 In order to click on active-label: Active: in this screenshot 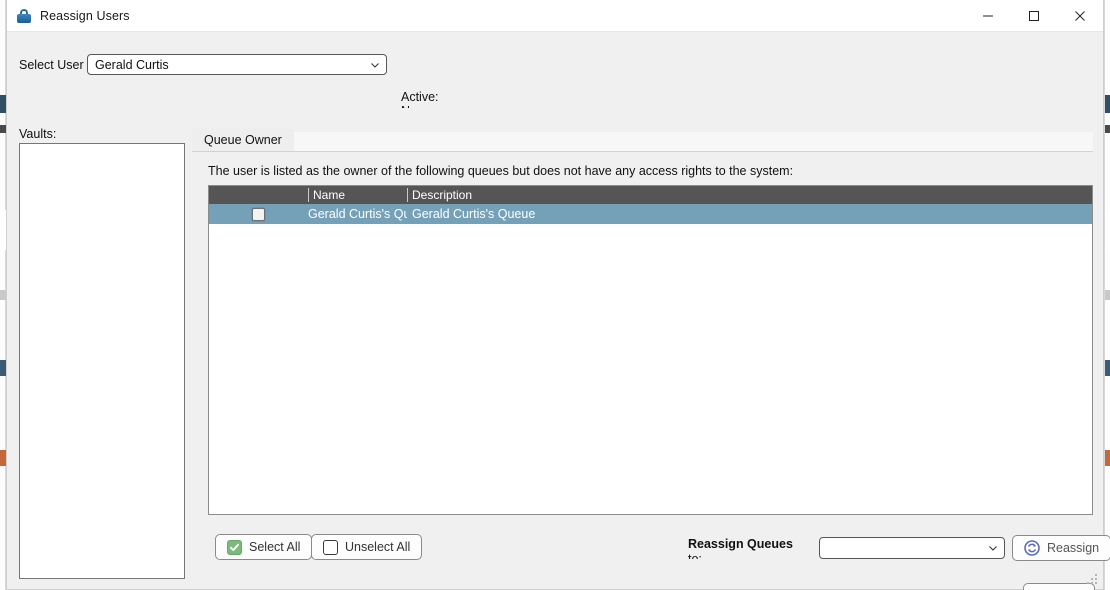, I will do `click(420, 97)`.